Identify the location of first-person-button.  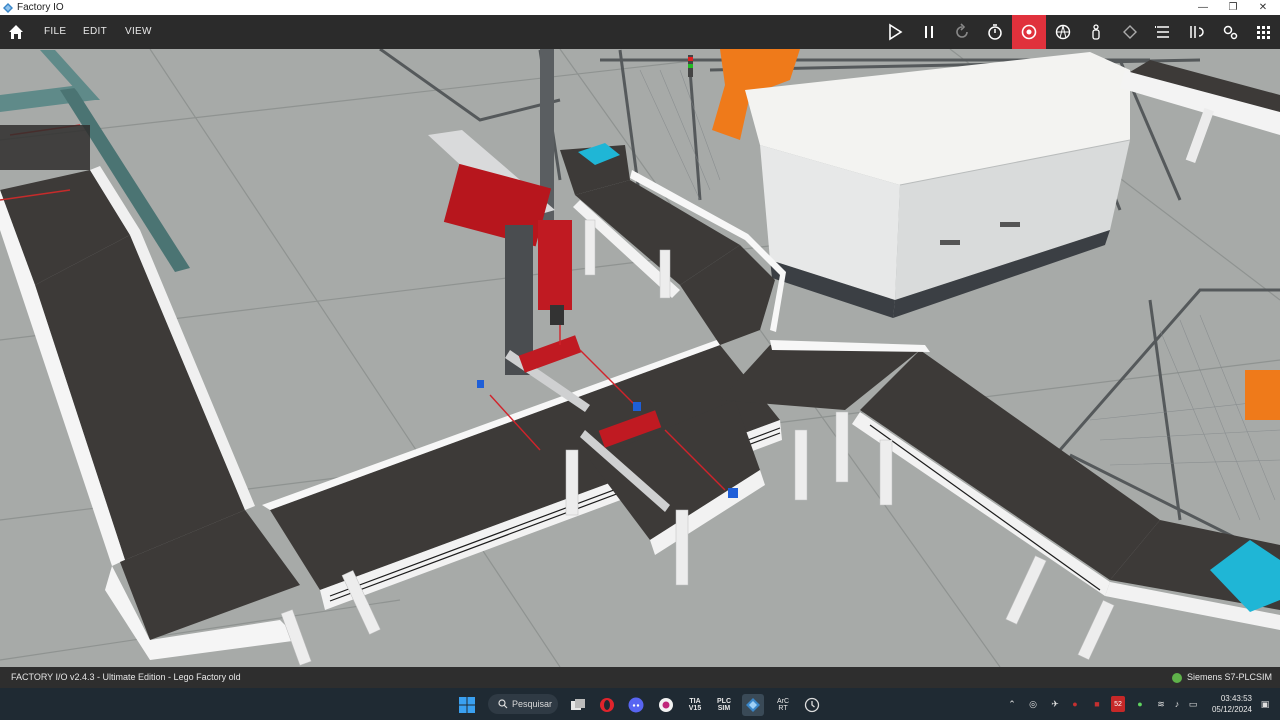
(1096, 32).